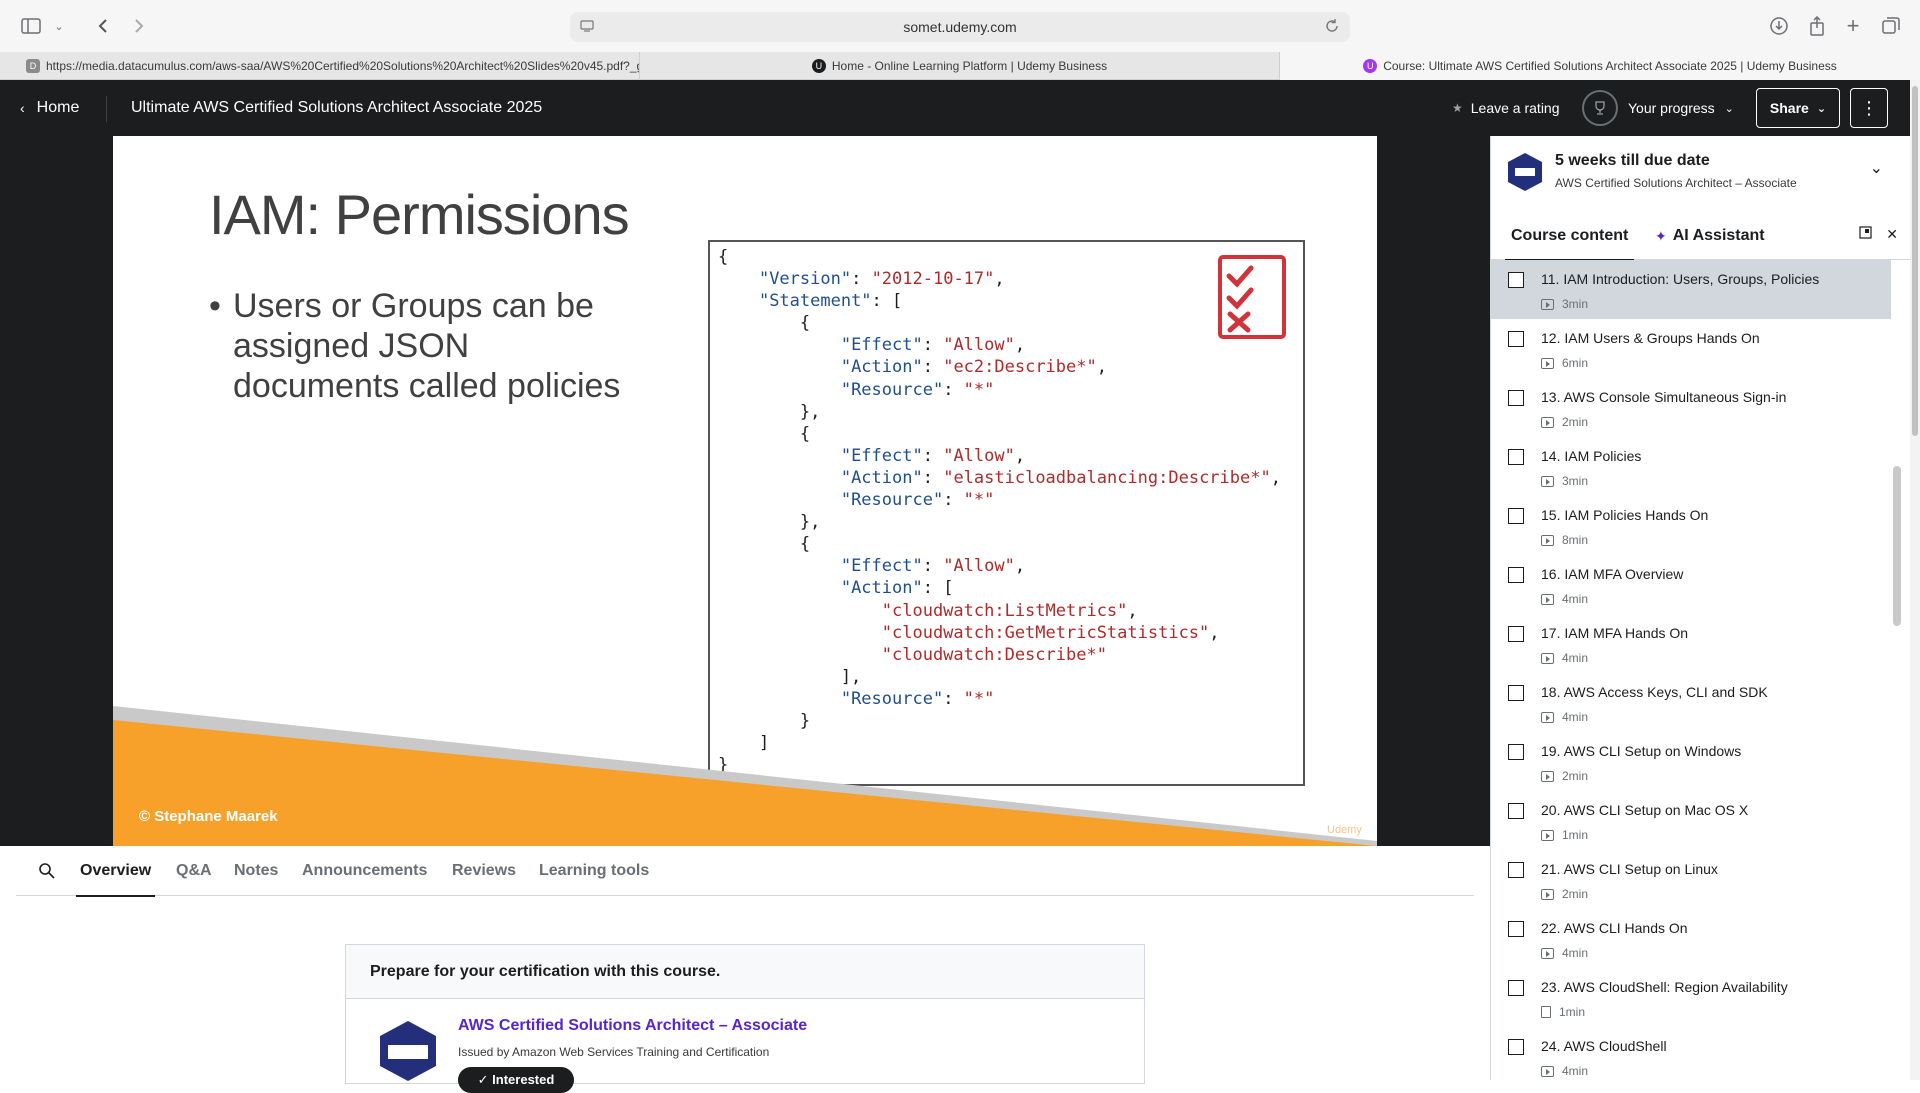 This screenshot has height=1093, width=1920. What do you see at coordinates (1798, 108) in the screenshot?
I see `share-button: Share ⌄` at bounding box center [1798, 108].